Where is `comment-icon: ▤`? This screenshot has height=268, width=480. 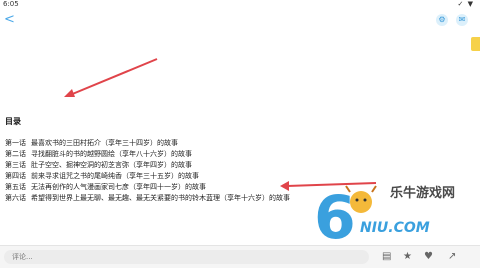 comment-icon: ▤ is located at coordinates (386, 257).